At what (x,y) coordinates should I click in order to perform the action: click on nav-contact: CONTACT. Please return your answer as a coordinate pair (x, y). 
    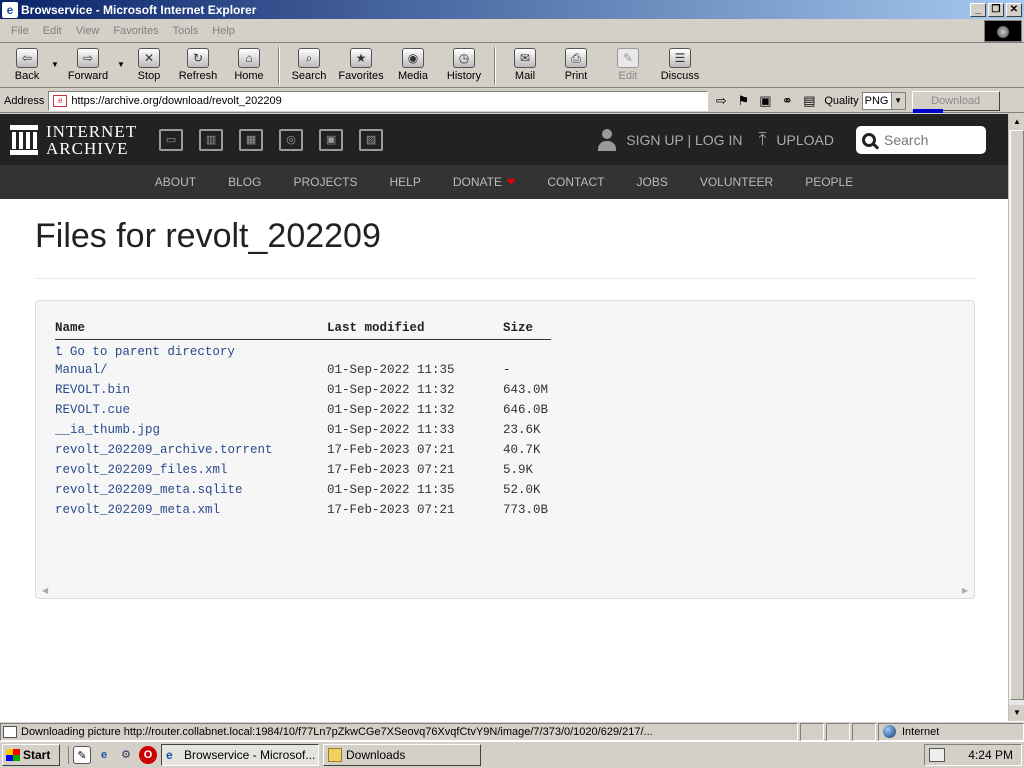
    Looking at the image, I should click on (575, 182).